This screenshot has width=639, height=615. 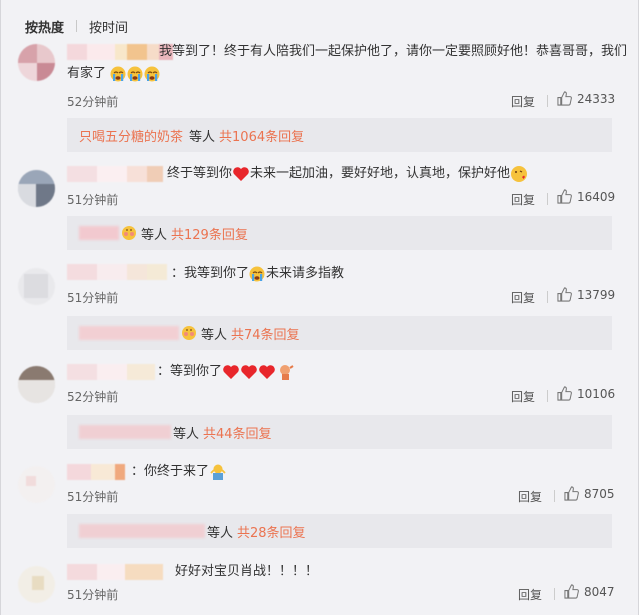 I want to click on reply-count: 共28条回复, so click(x=271, y=531).